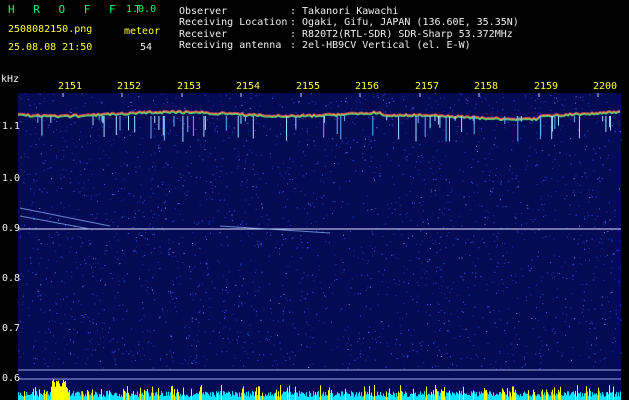 The image size is (629, 400). What do you see at coordinates (11, 378) in the screenshot?
I see `y-tick-label: 0.6` at bounding box center [11, 378].